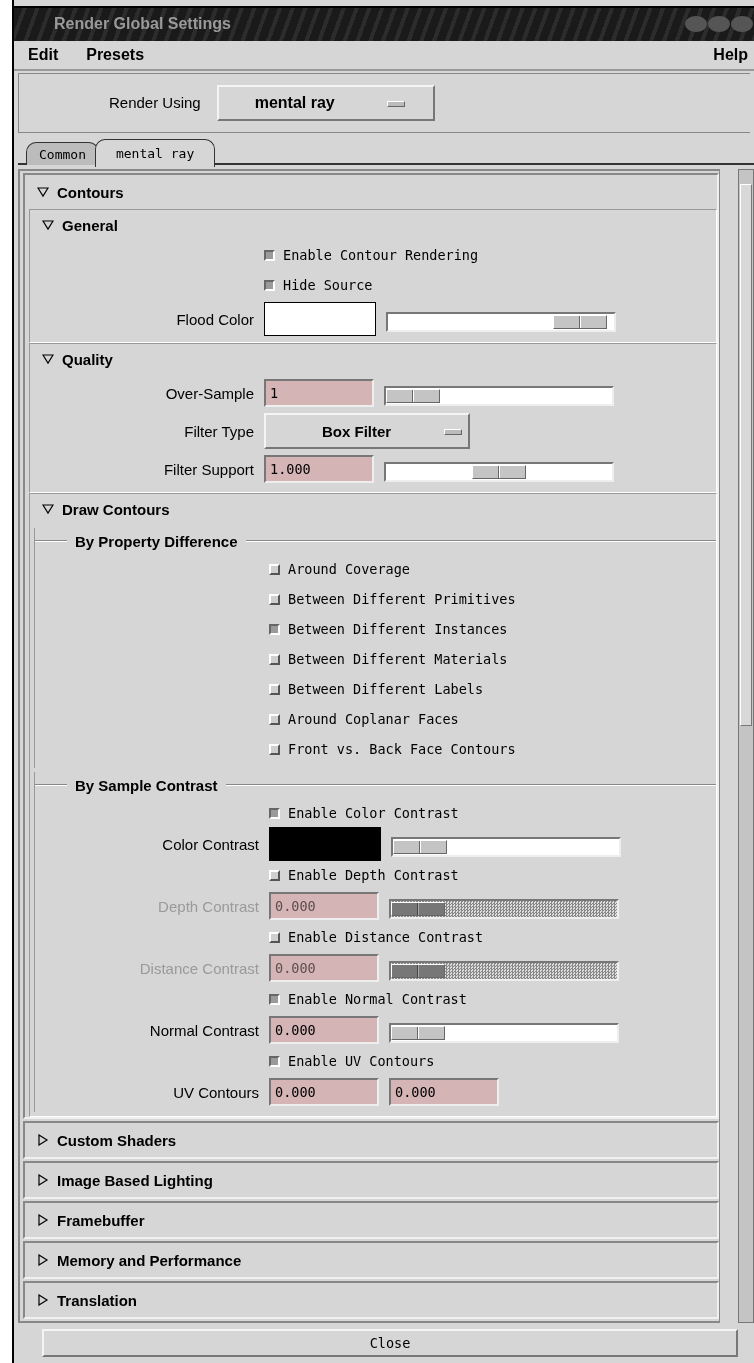  Describe the element at coordinates (142, 24) in the screenshot. I see `window-title: Render Global Settings` at that location.